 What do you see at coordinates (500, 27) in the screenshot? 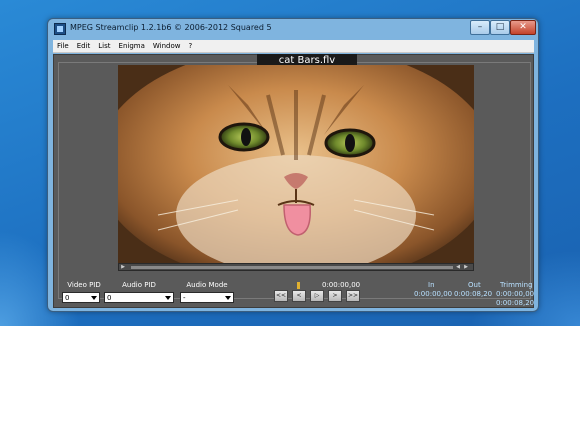
I see `maximize-button: □` at bounding box center [500, 27].